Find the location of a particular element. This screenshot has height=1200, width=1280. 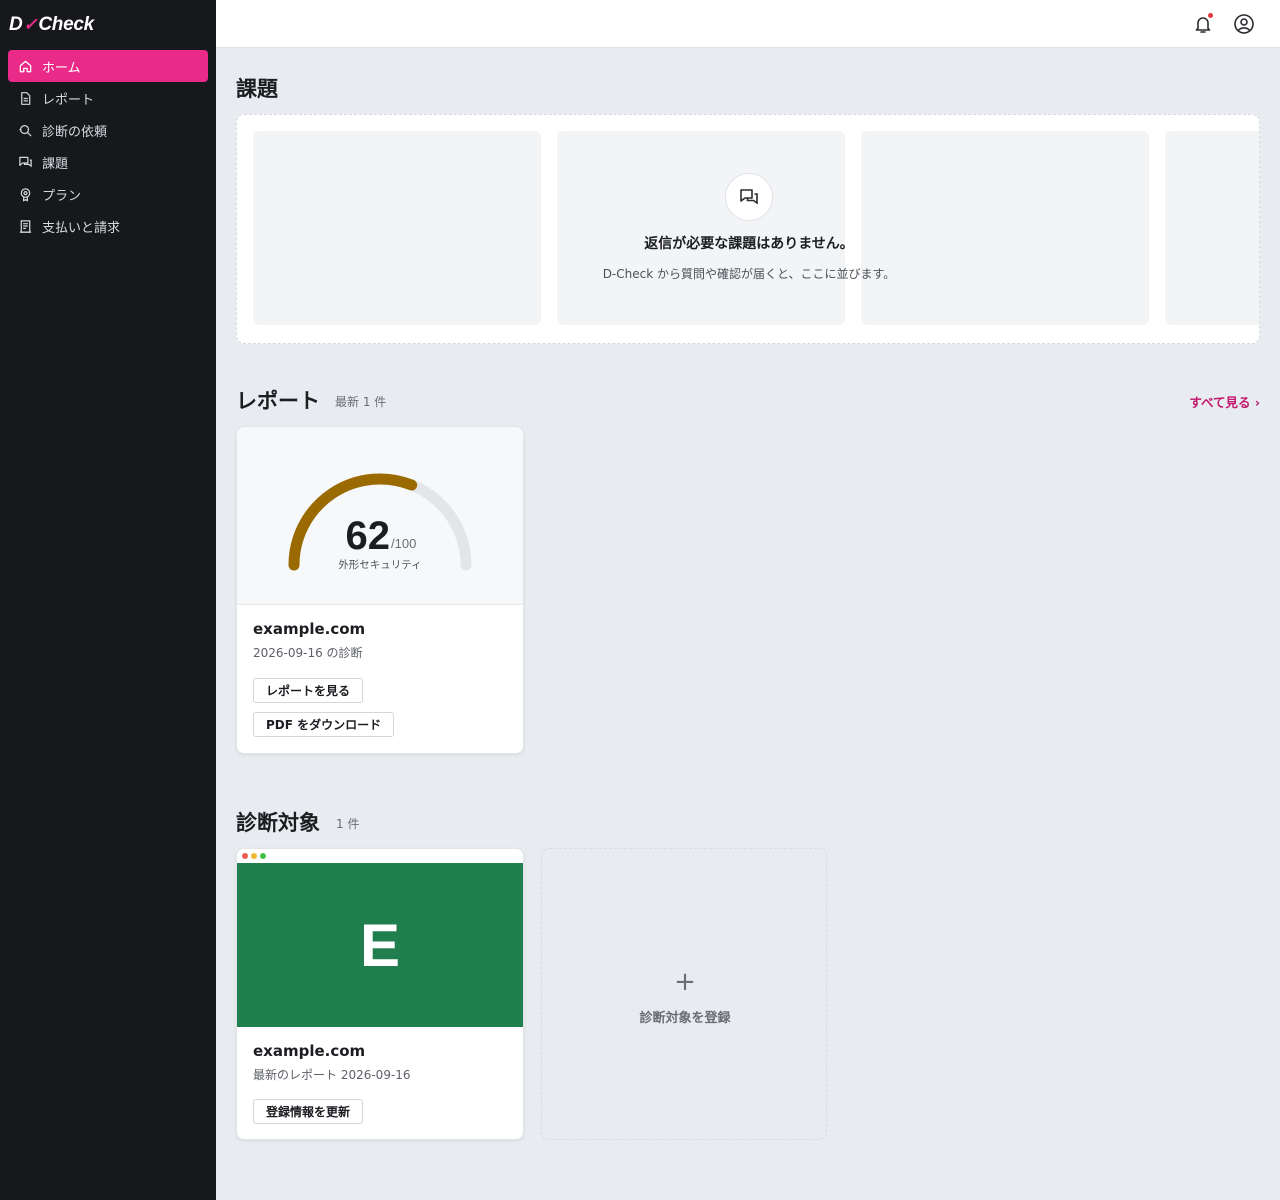

report-domain: example.com is located at coordinates (309, 629).